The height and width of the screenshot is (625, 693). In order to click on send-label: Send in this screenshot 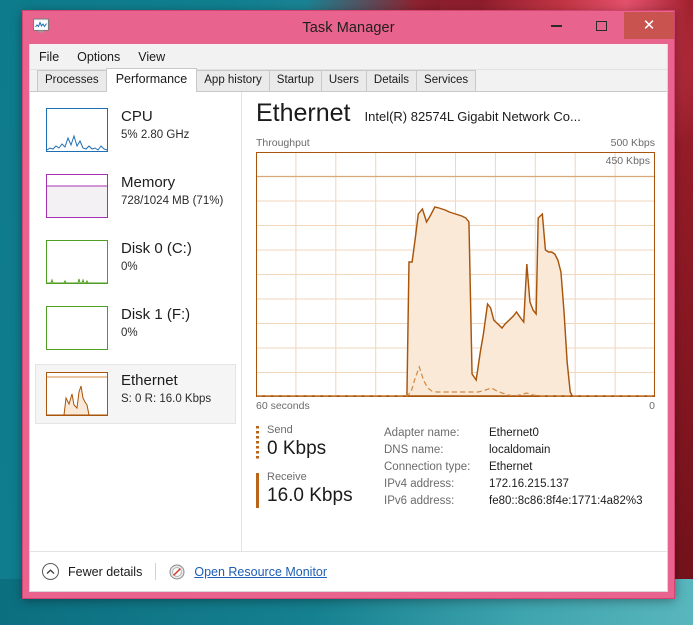, I will do `click(280, 430)`.